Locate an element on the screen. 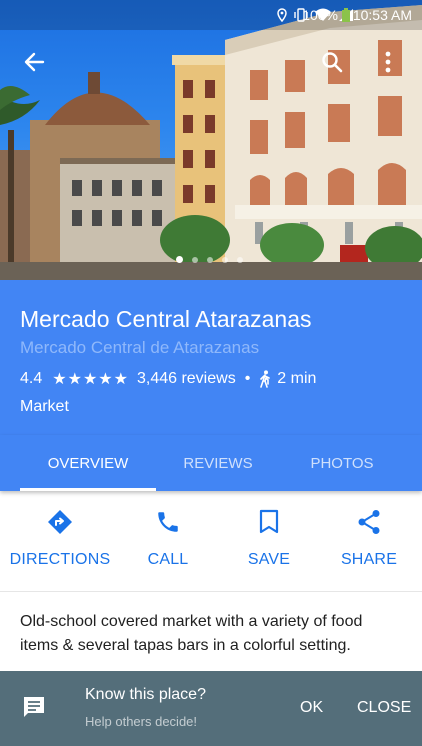  walk-time: 2 min is located at coordinates (297, 378).